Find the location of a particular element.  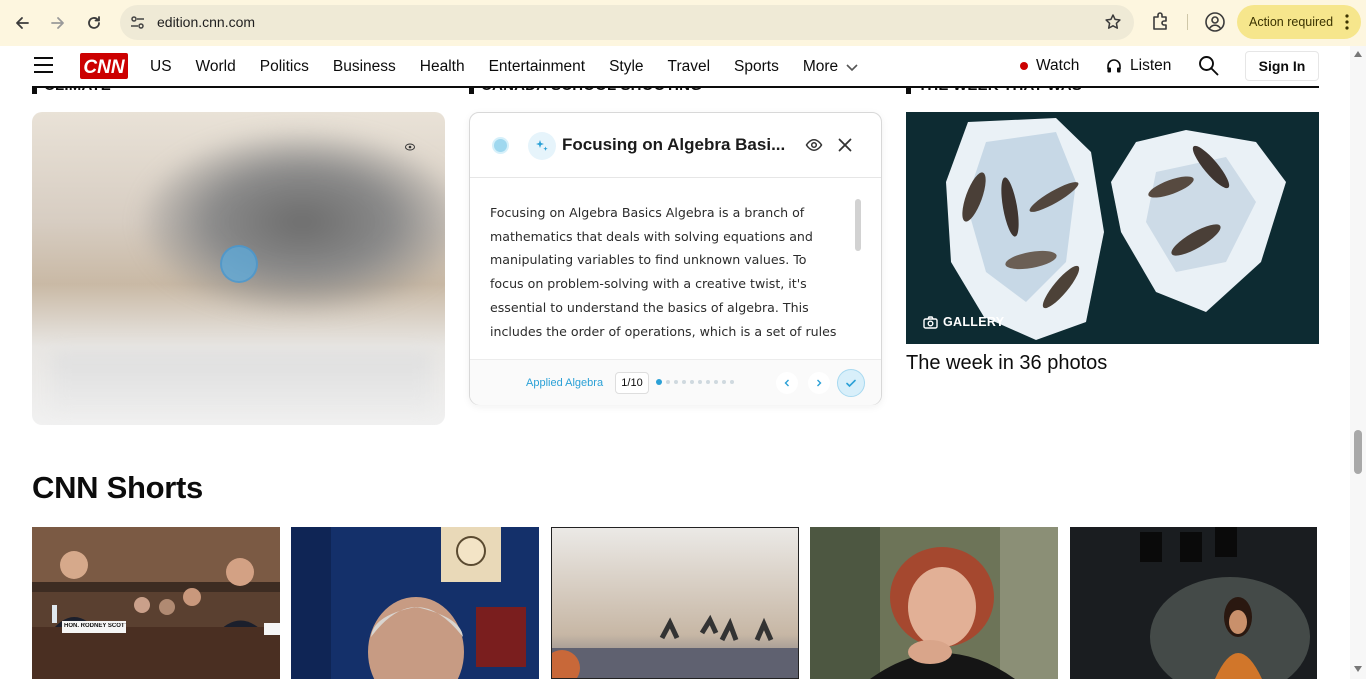

chevron-down-icon is located at coordinates (852, 67).